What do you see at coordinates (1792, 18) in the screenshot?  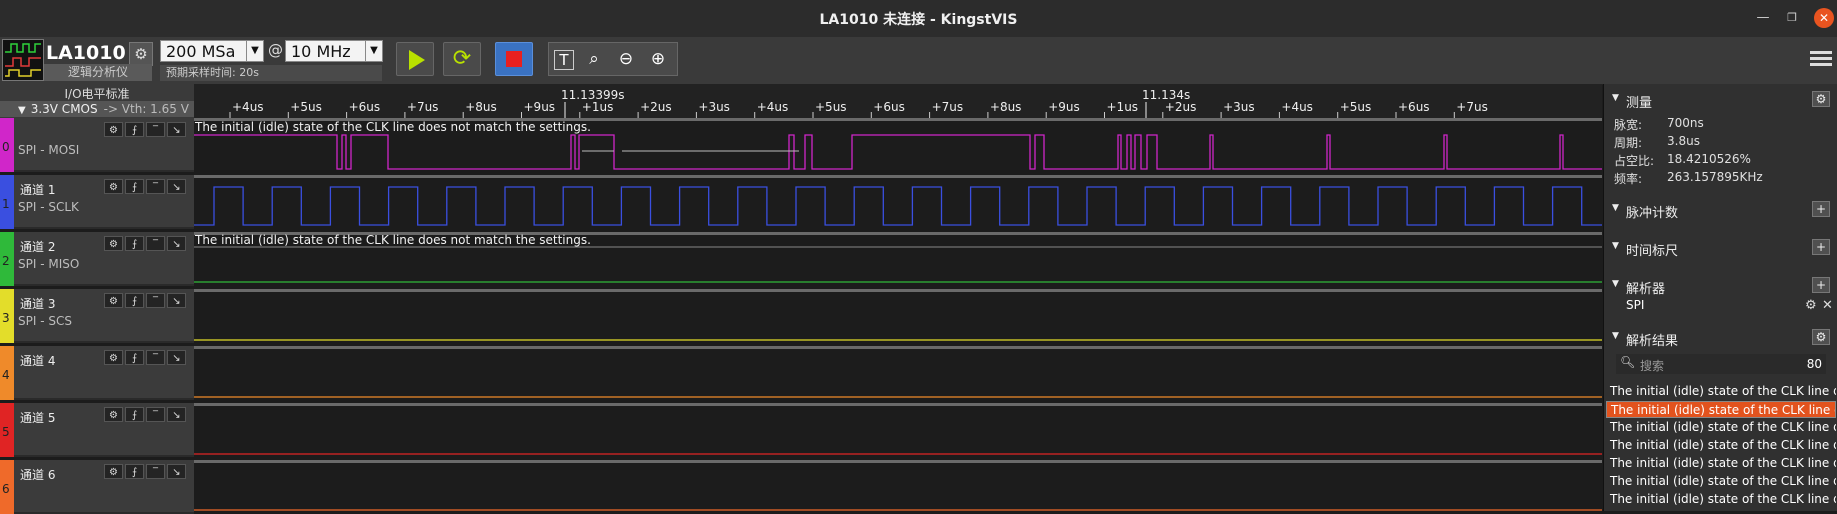 I see `maximize-button: ❐` at bounding box center [1792, 18].